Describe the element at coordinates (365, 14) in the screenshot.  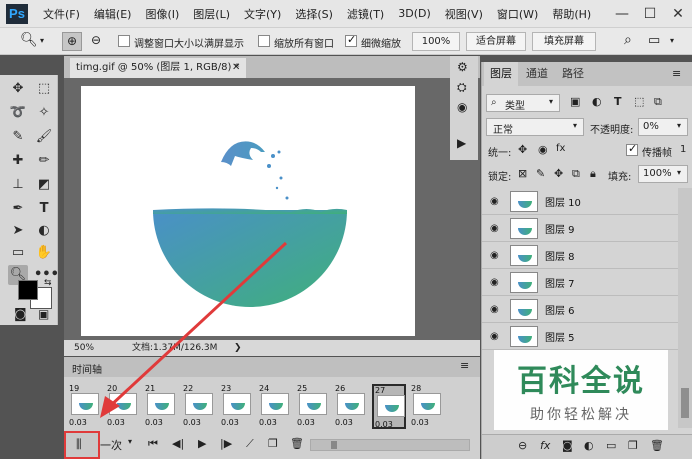
I see `menu-filter: 滤镜(T)` at that location.